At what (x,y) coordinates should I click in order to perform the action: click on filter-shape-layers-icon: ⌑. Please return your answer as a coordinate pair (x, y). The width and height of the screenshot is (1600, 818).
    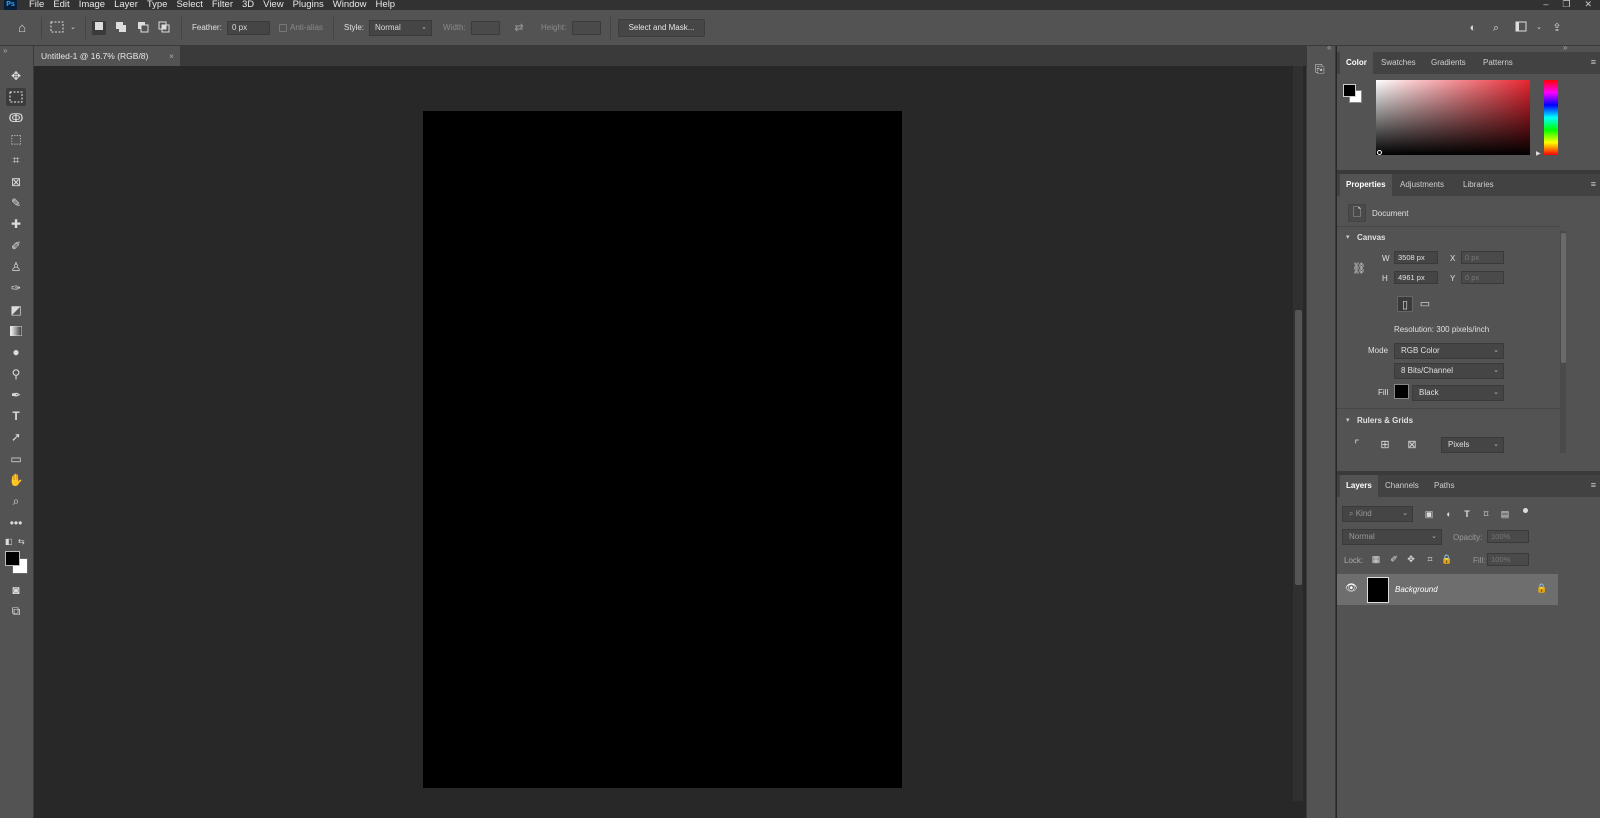
    Looking at the image, I should click on (1486, 514).